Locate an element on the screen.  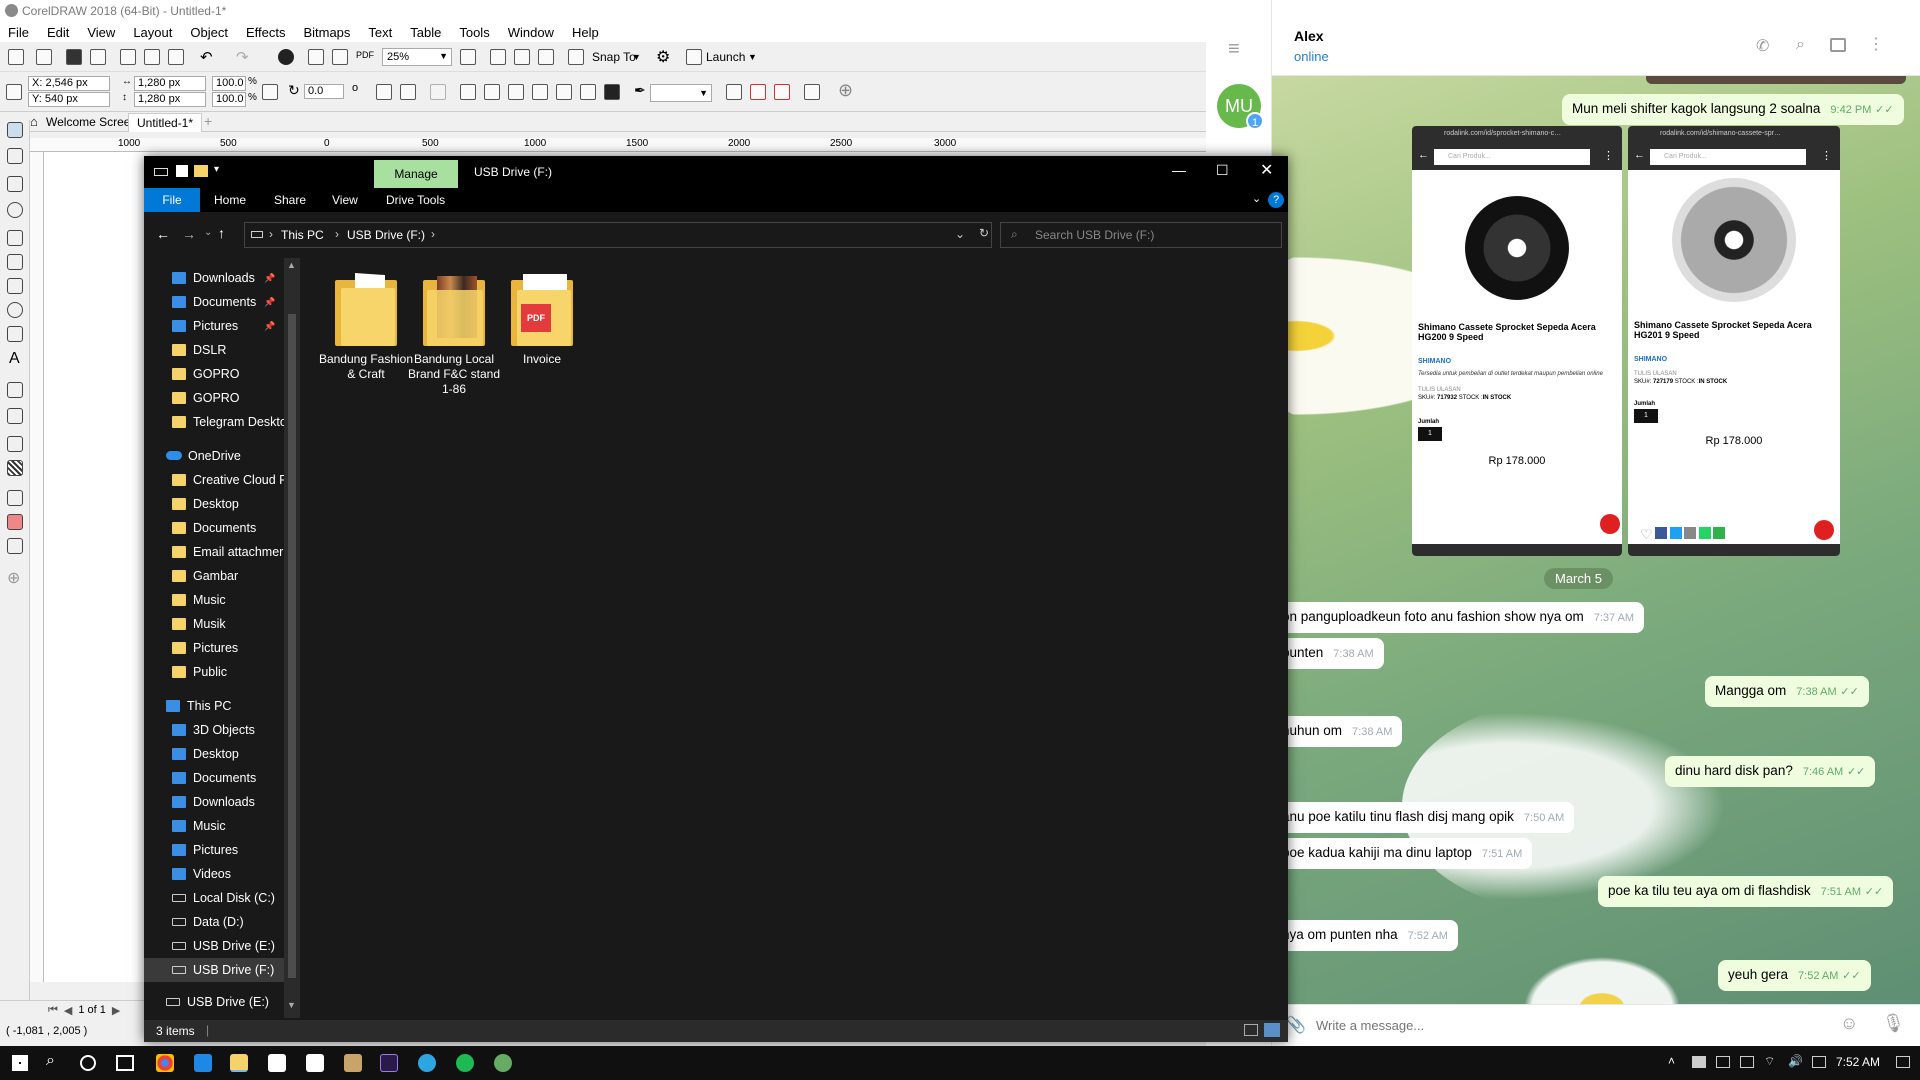
message-outgoing: dinu hard disk pan? 7:46 AM ✓✓ is located at coordinates (1770, 771).